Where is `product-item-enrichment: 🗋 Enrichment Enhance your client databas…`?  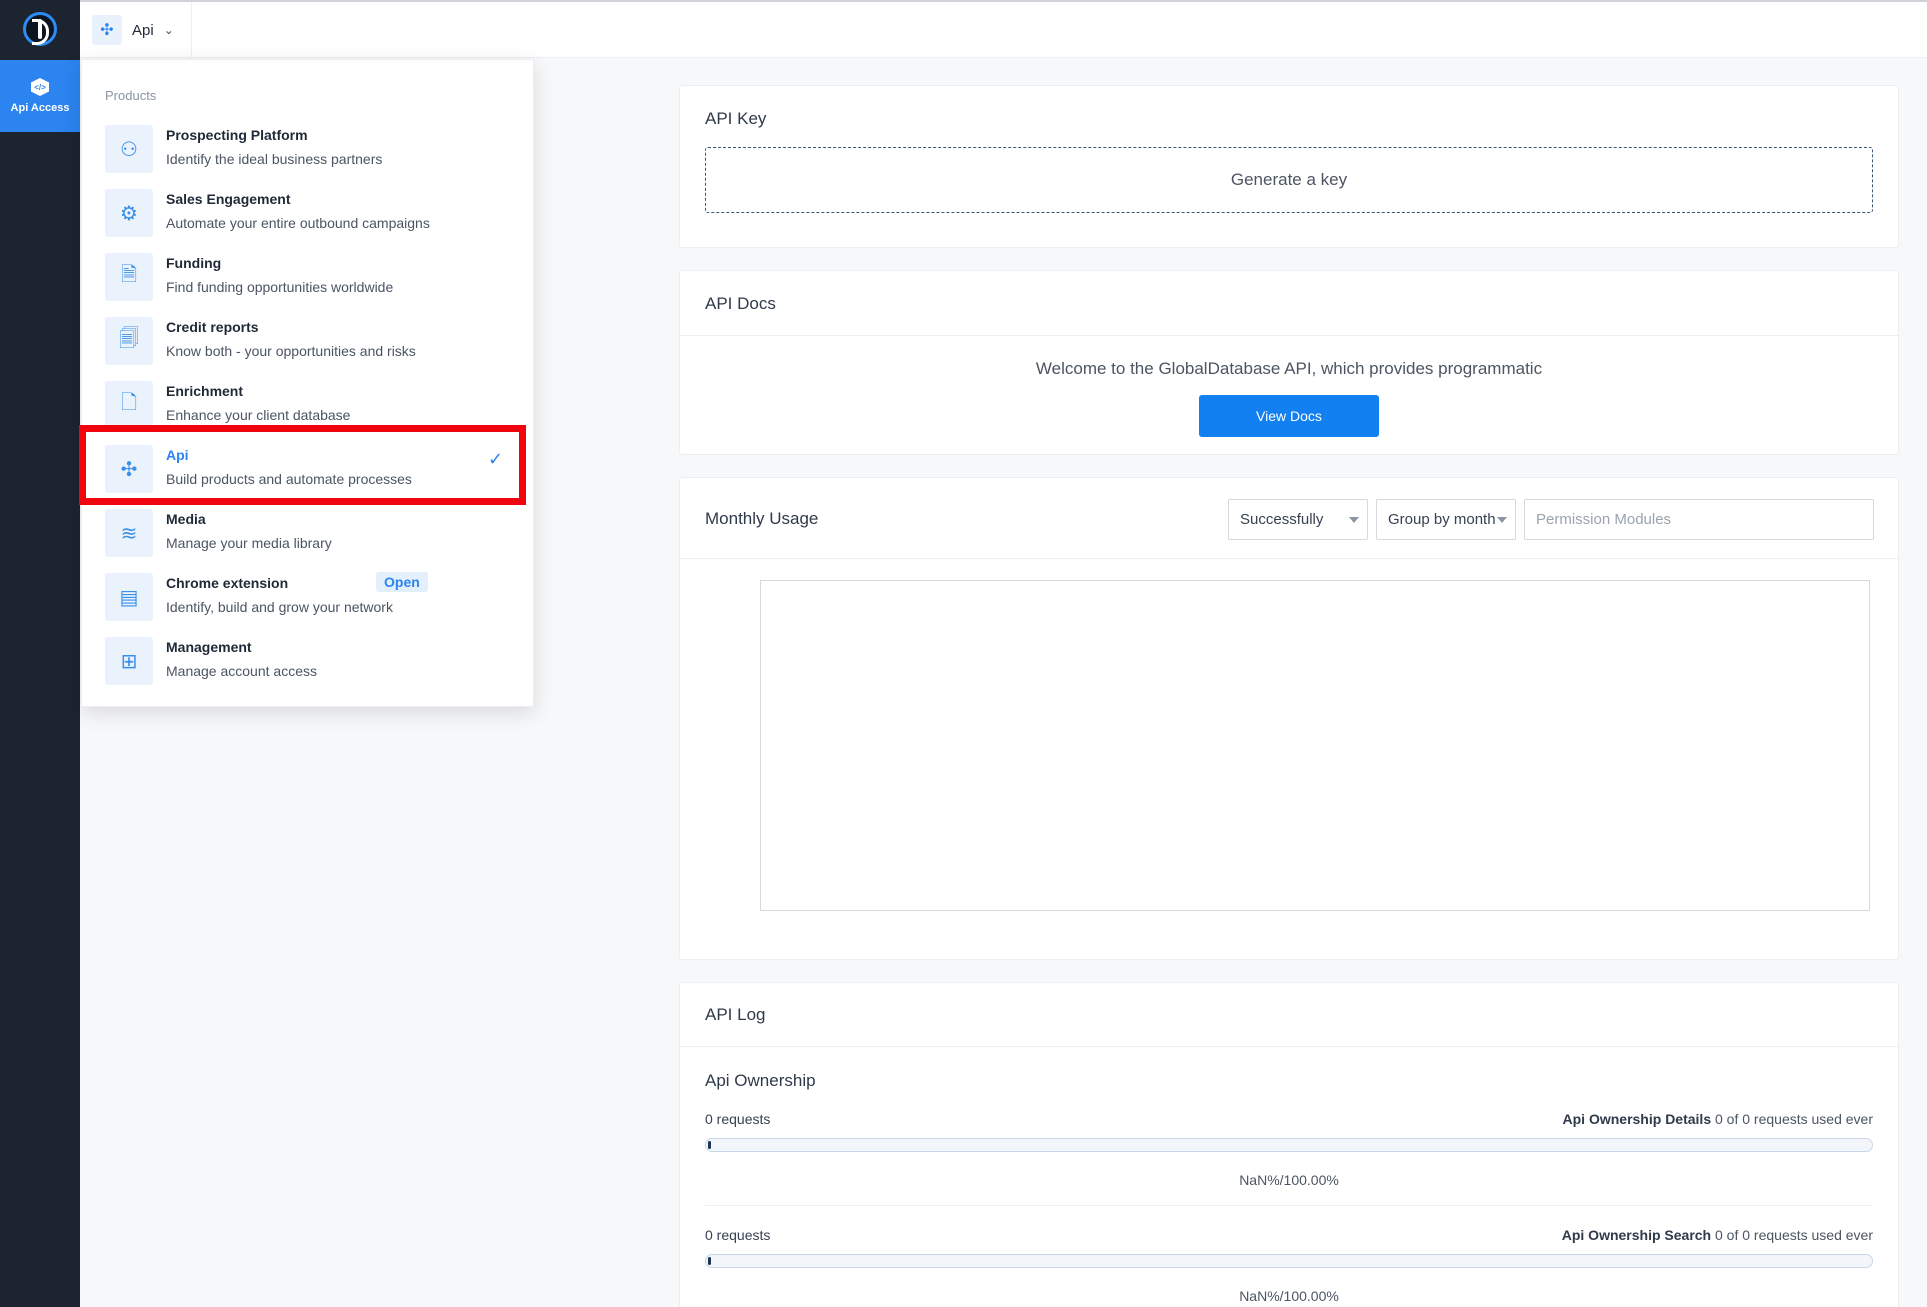
product-item-enrichment: 🗋 Enrichment Enhance your client databas… is located at coordinates (310, 404).